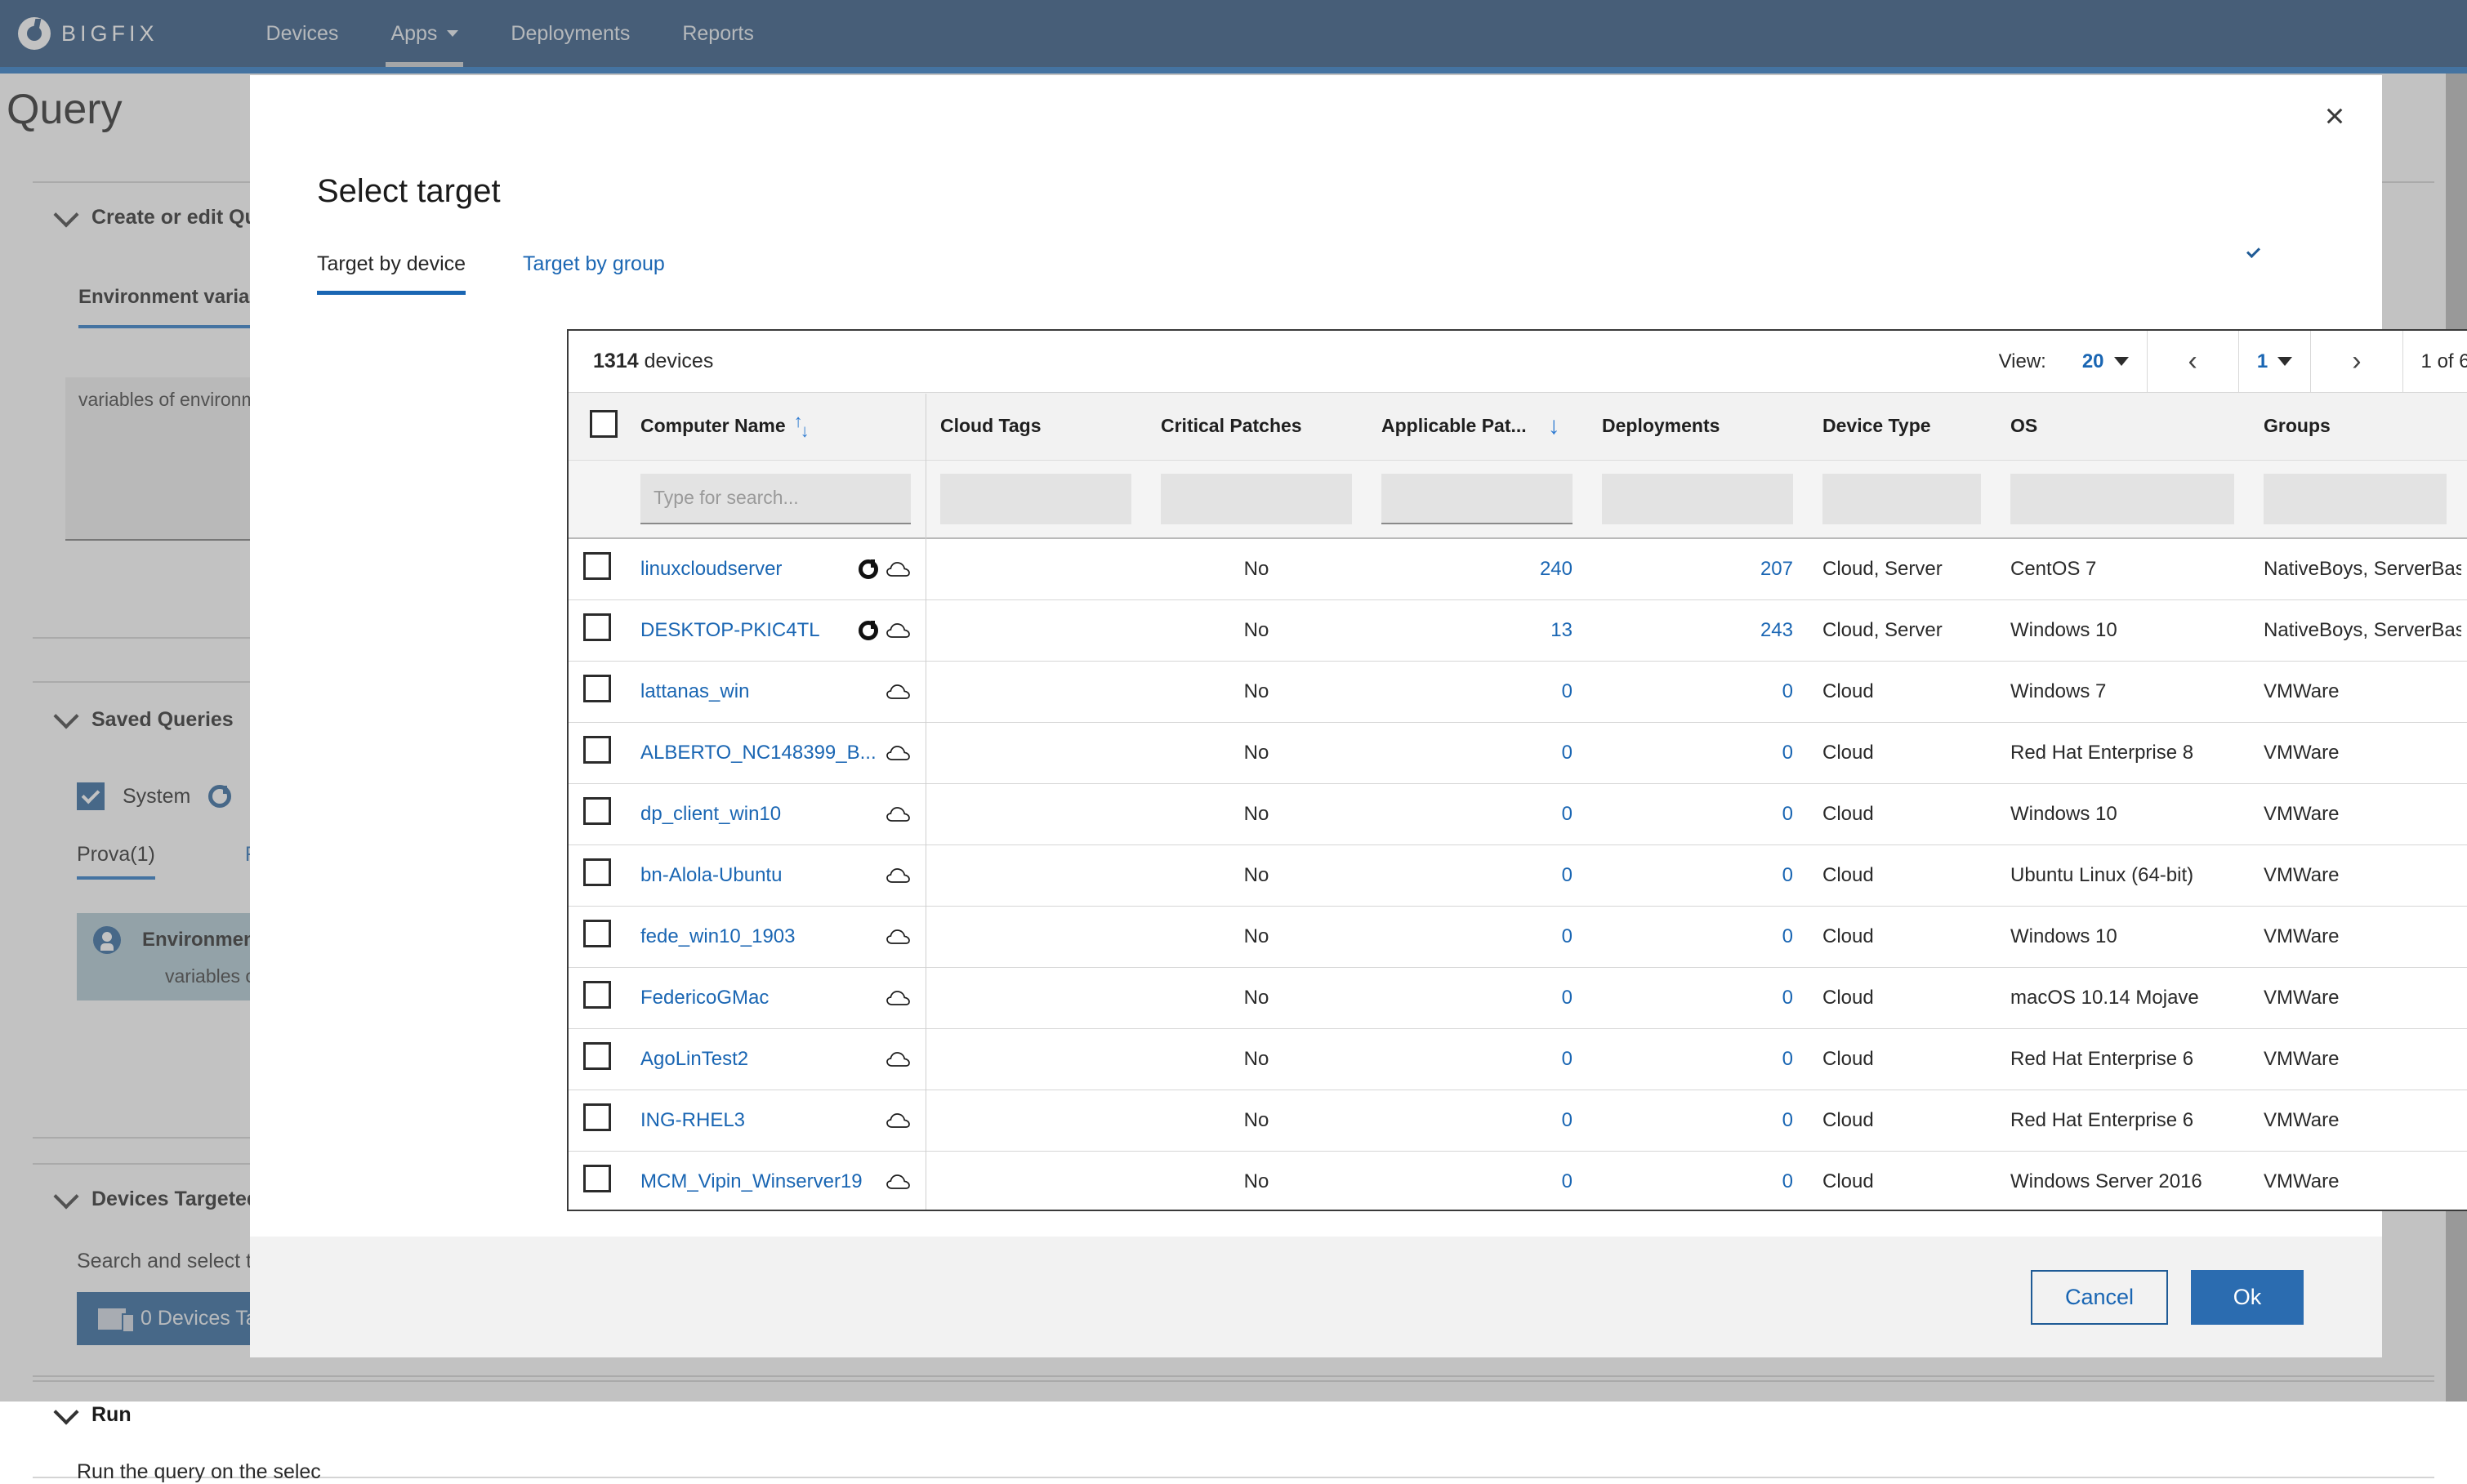 The width and height of the screenshot is (2467, 1484). Describe the element at coordinates (1477, 936) in the screenshot. I see `cell-applicable-patches: 0` at that location.